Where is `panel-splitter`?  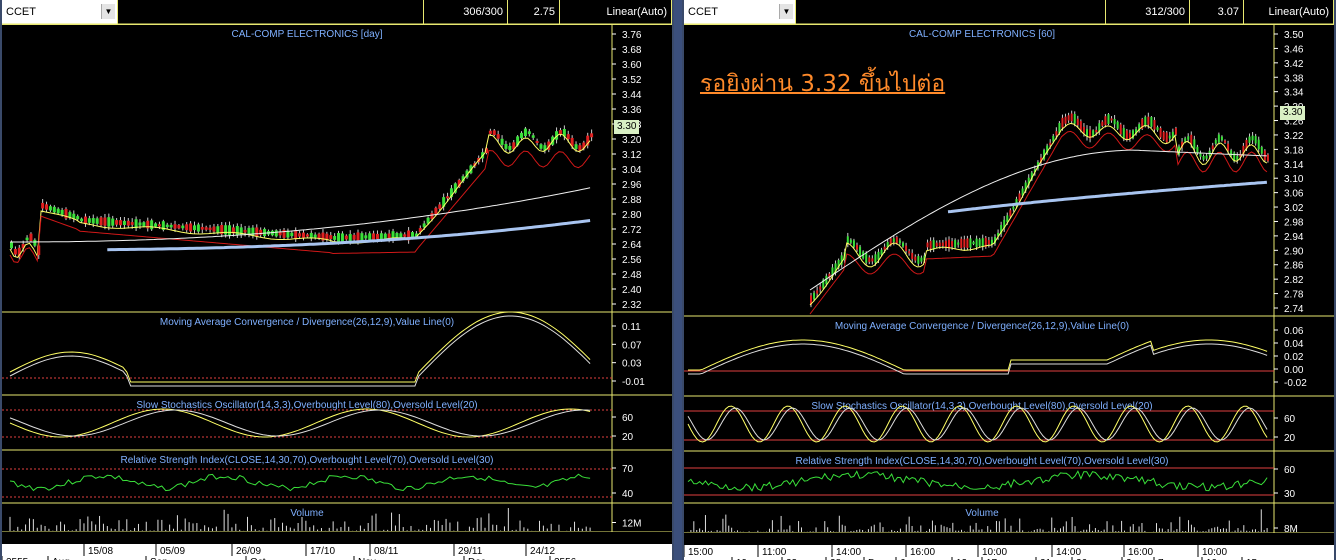
panel-splitter is located at coordinates (678, 280).